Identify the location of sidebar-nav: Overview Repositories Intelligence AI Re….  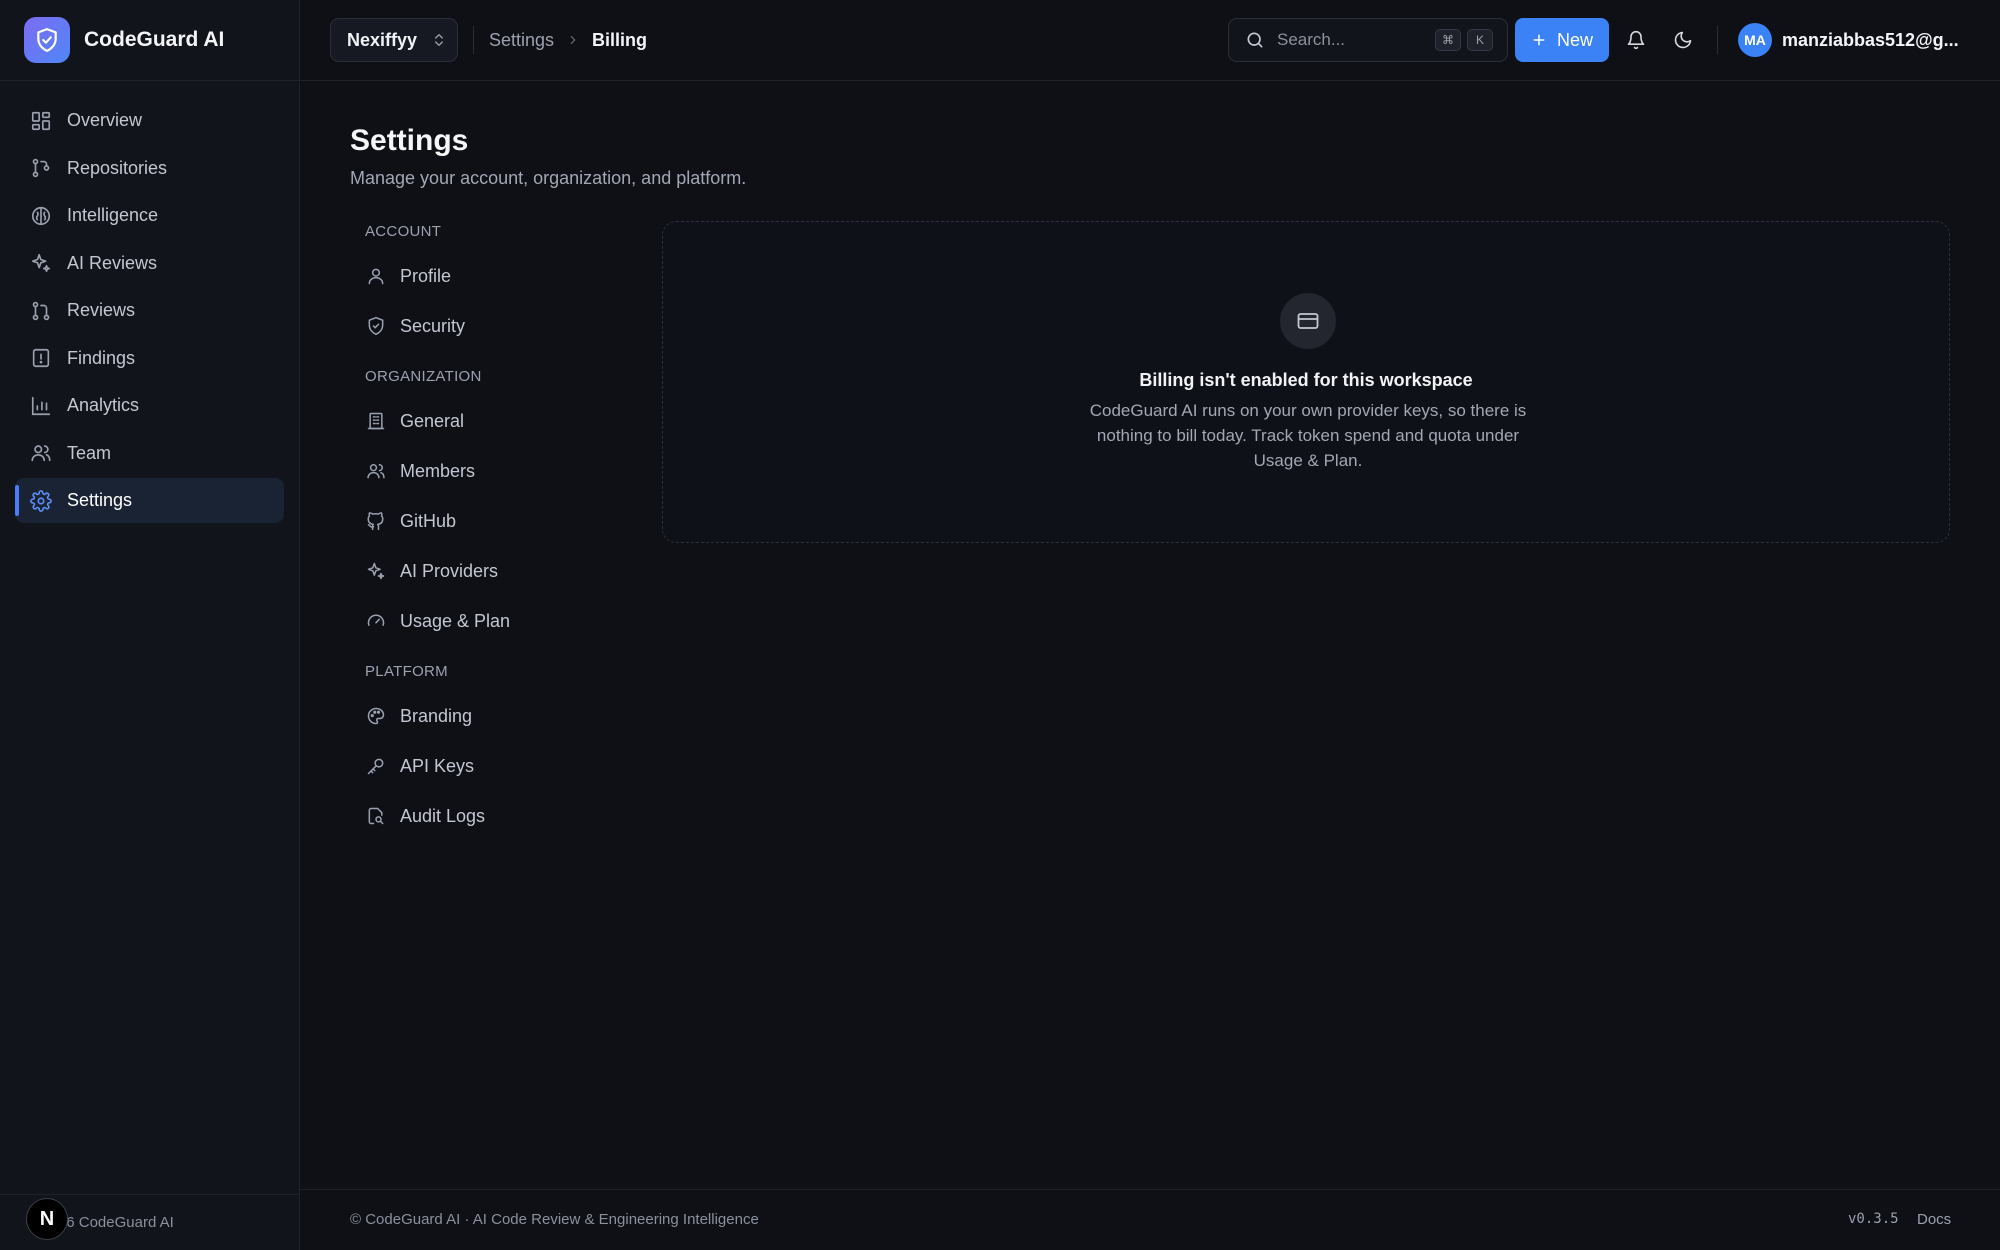
(149, 302).